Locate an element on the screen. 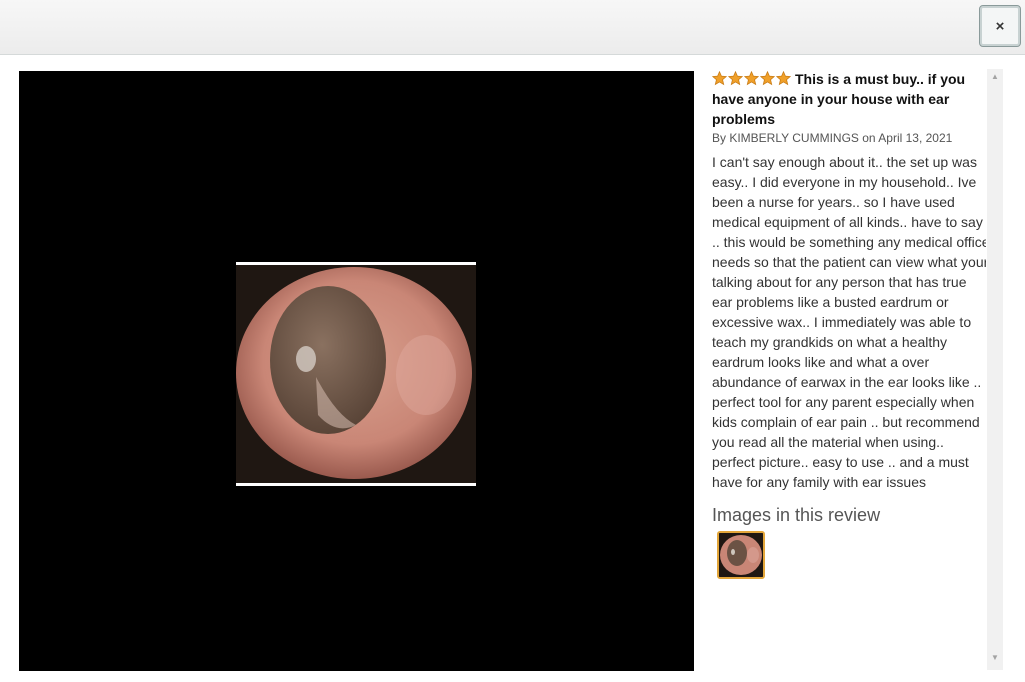  images-heading: Images in this review is located at coordinates (796, 515).